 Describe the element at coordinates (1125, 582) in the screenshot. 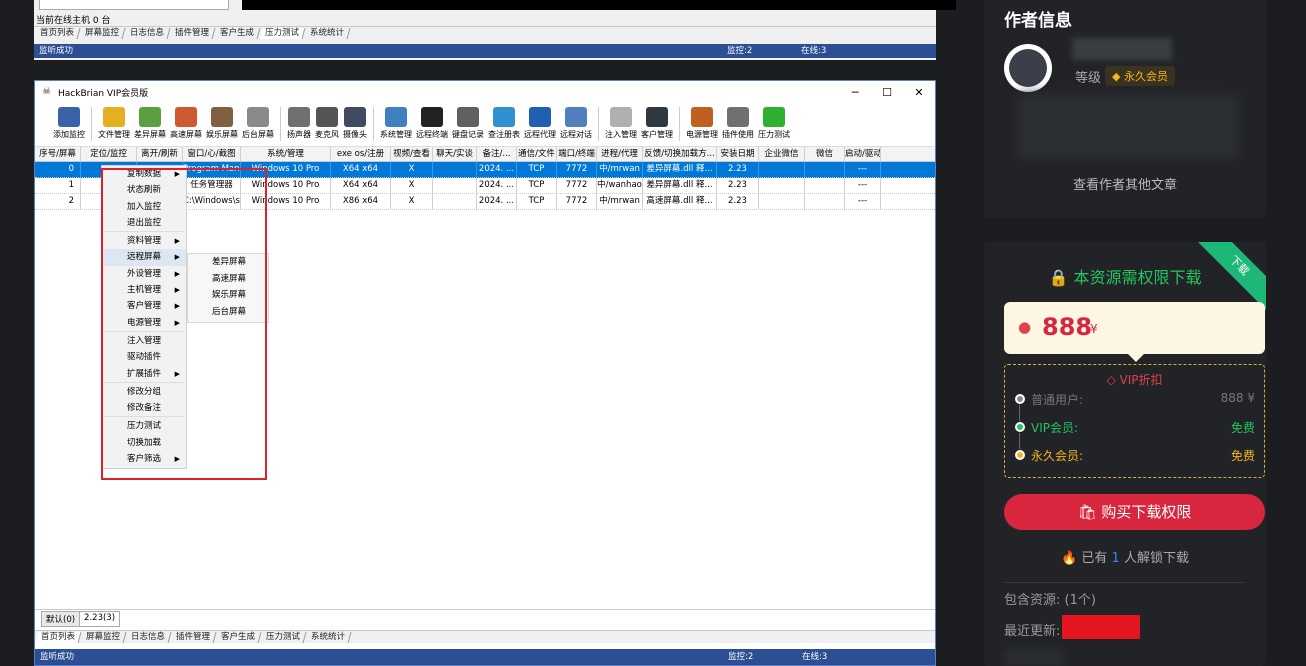

I see `divider` at that location.